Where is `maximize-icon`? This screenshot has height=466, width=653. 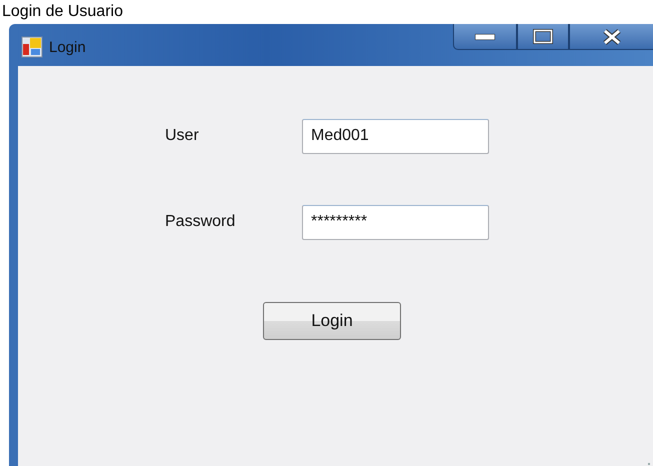
maximize-icon is located at coordinates (543, 36).